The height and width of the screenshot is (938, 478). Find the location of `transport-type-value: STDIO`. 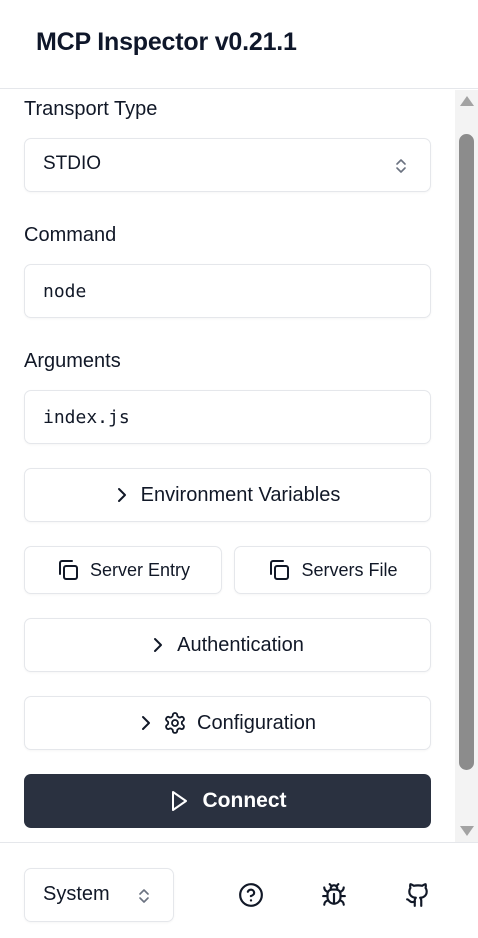

transport-type-value: STDIO is located at coordinates (72, 163).